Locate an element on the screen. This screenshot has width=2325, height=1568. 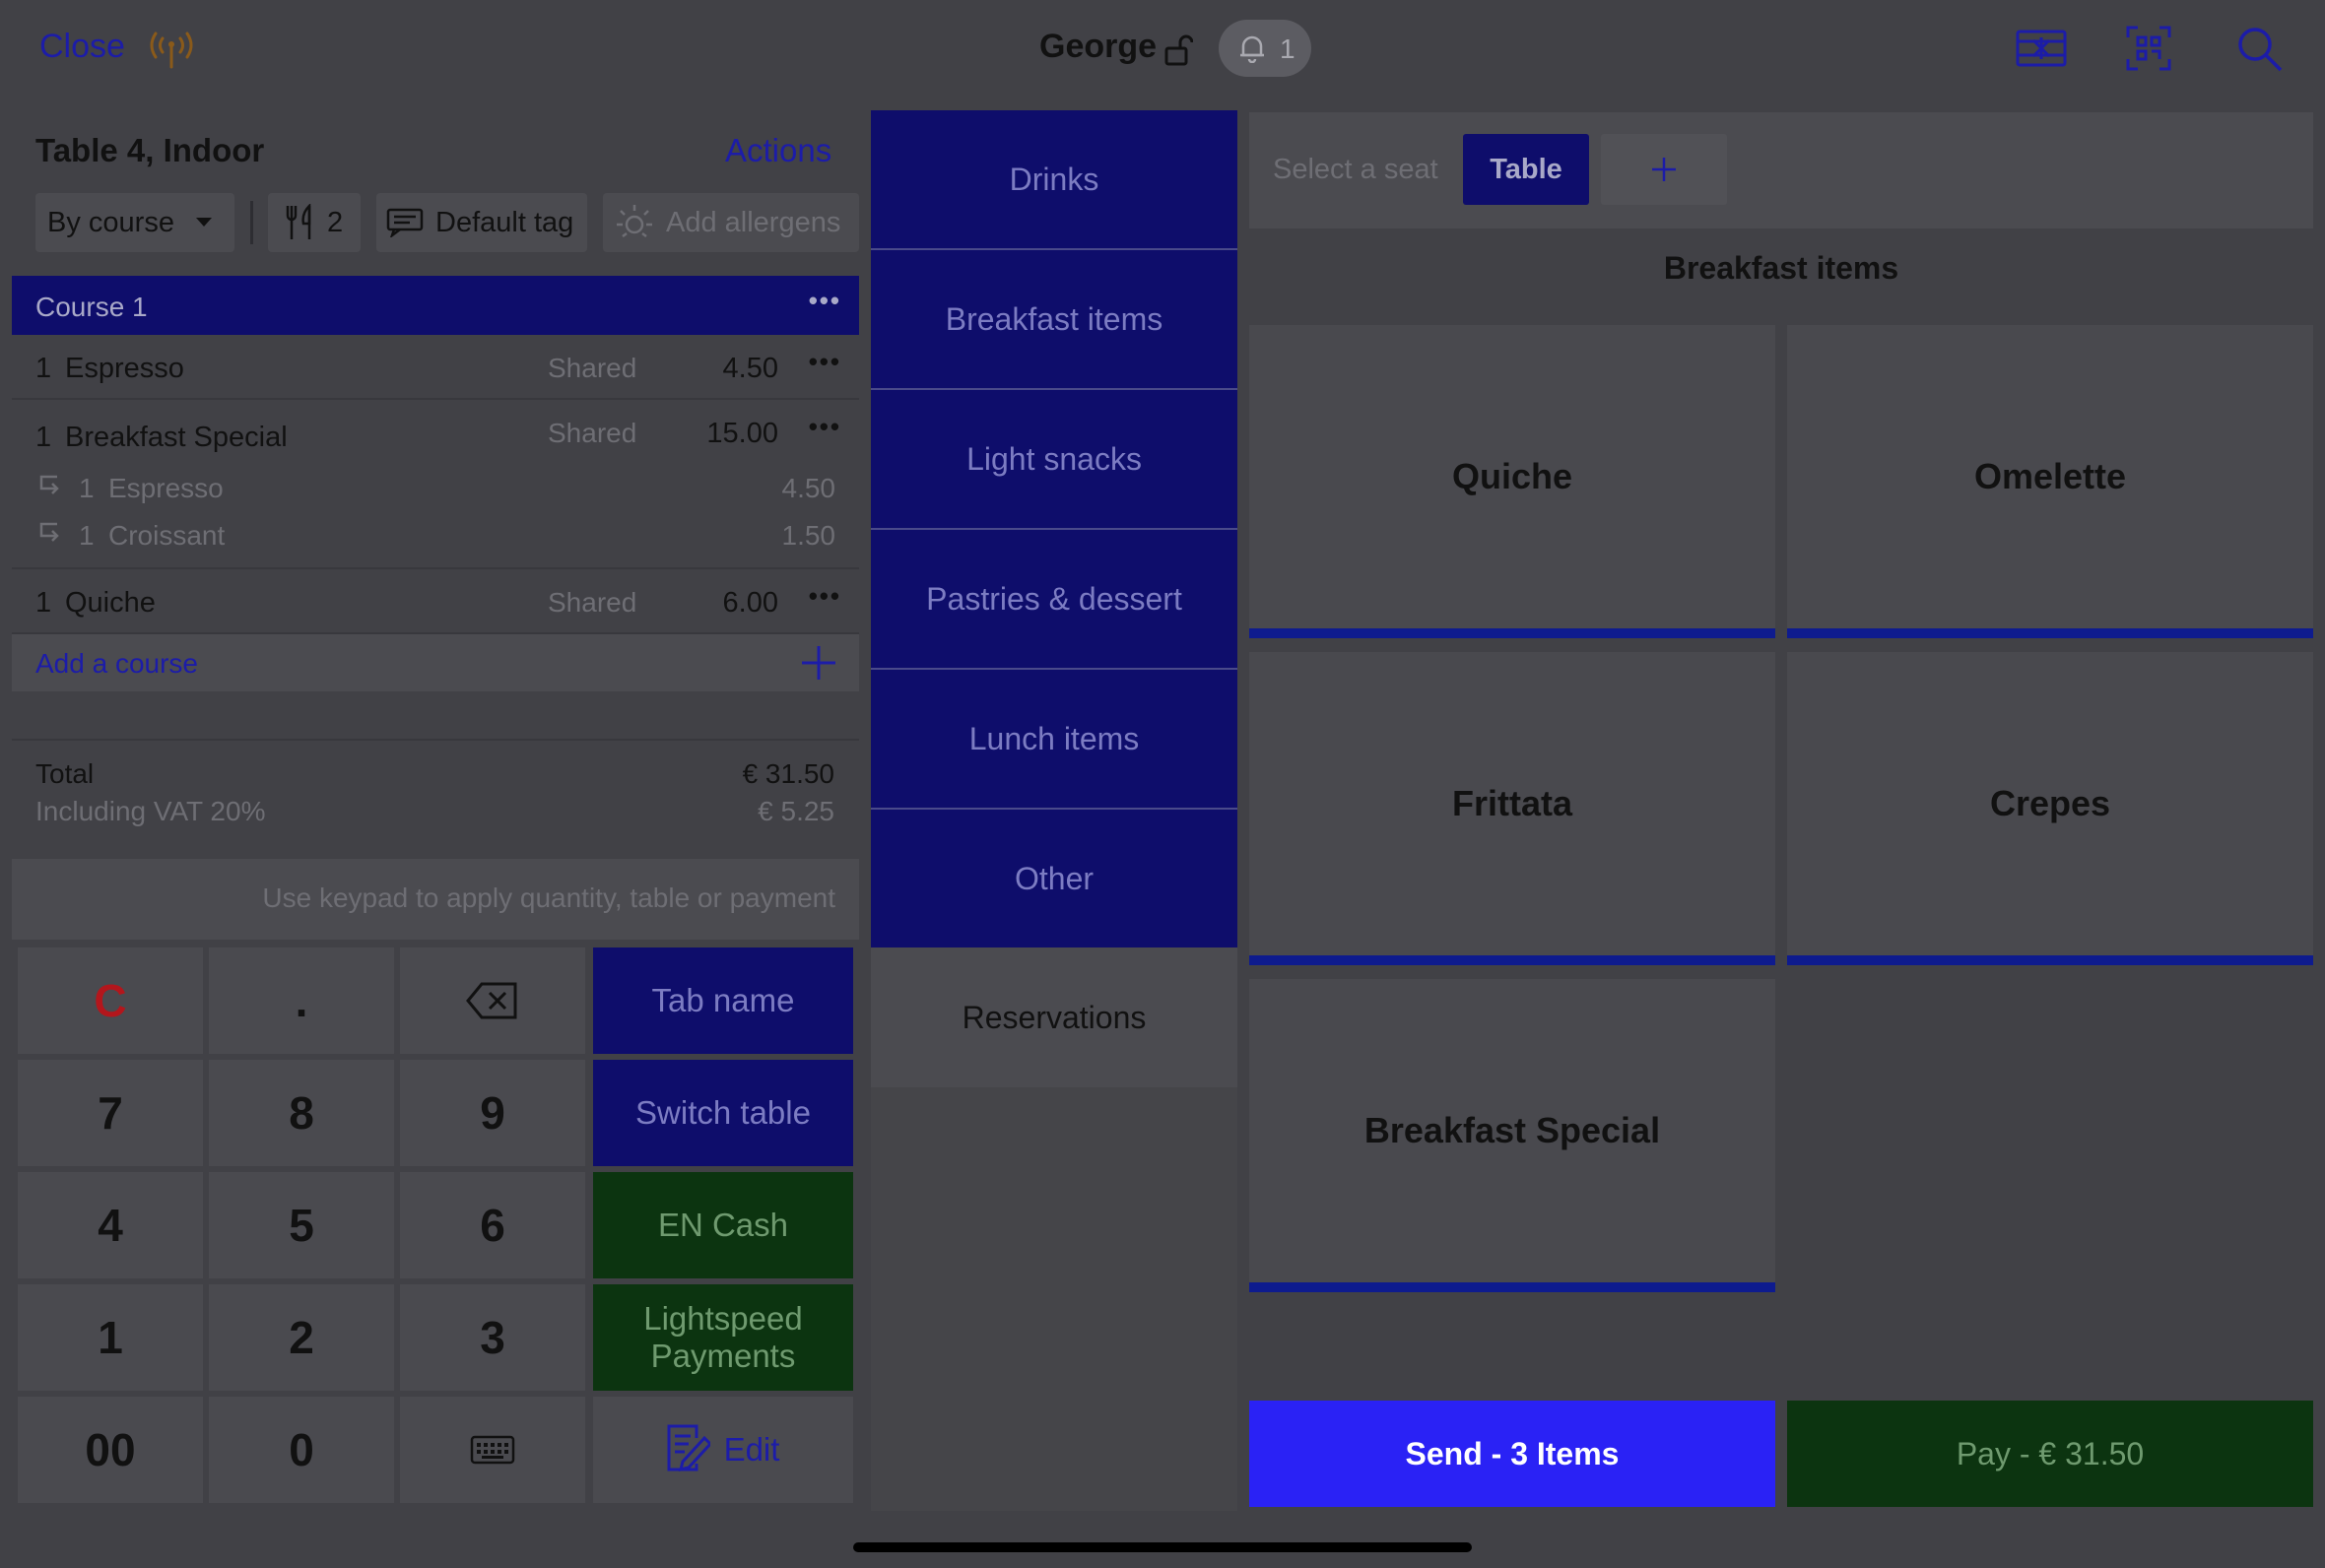
seat-table-button: Table is located at coordinates (1526, 170).